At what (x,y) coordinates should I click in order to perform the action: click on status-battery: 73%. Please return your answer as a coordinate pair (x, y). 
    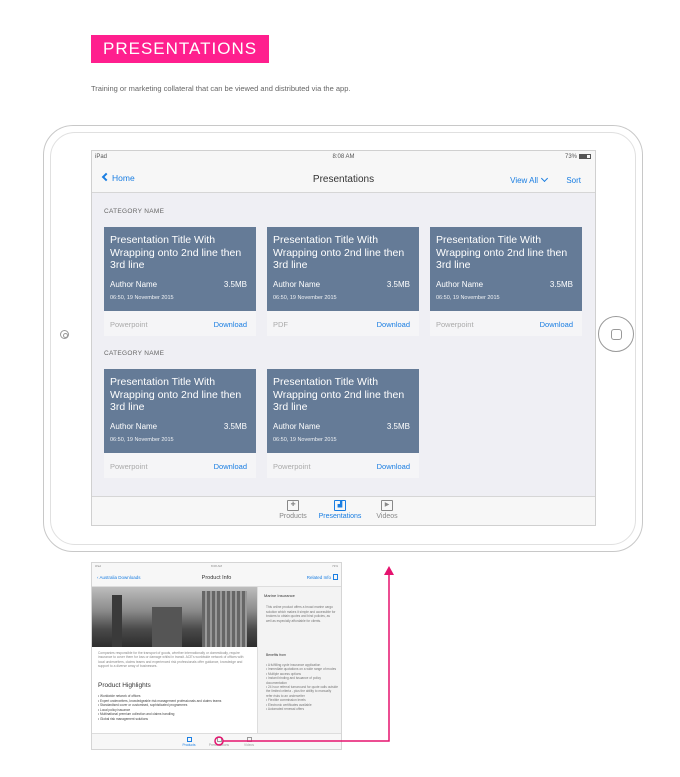
    Looking at the image, I should click on (578, 157).